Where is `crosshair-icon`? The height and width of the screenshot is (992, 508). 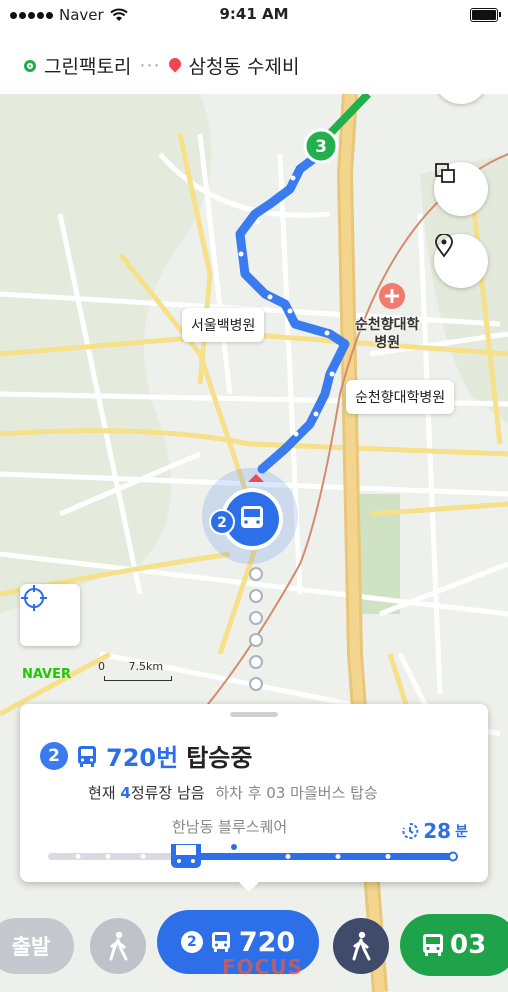 crosshair-icon is located at coordinates (34, 598).